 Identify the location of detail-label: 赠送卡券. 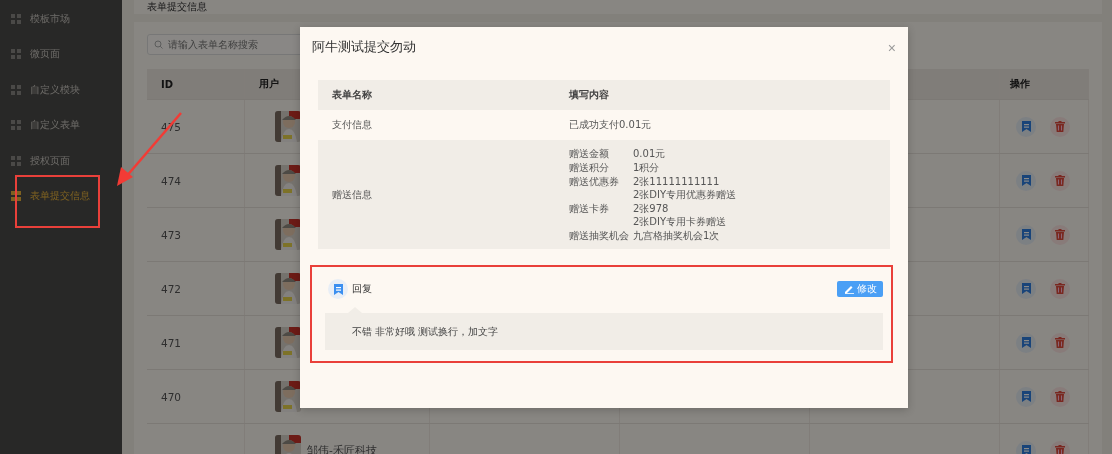
(589, 209).